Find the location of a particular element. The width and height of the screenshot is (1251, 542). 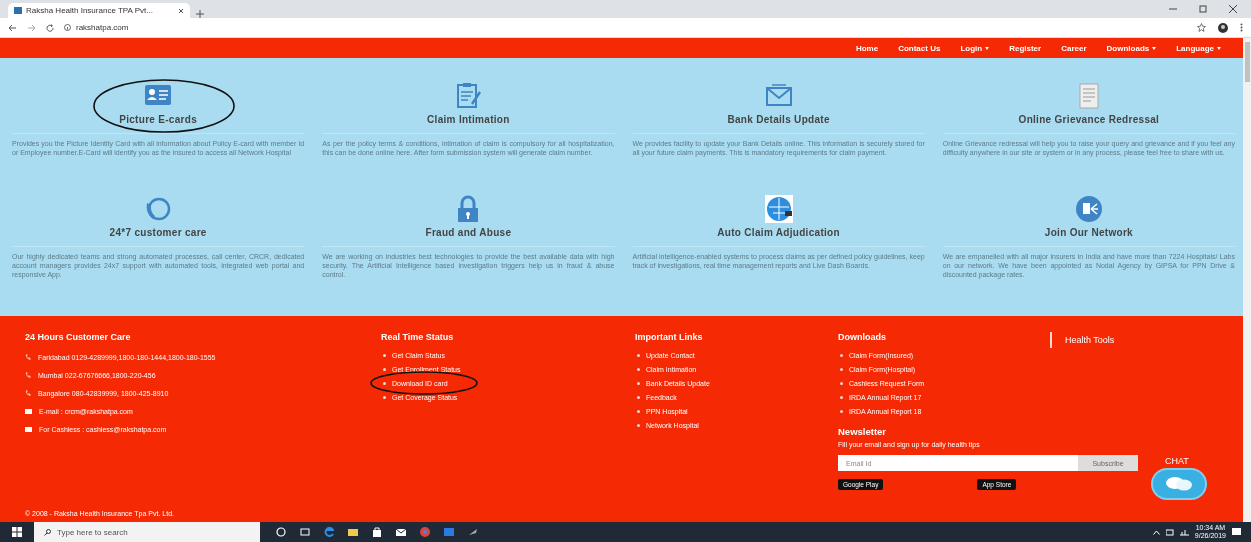

clipboard-icon is located at coordinates (468, 96).